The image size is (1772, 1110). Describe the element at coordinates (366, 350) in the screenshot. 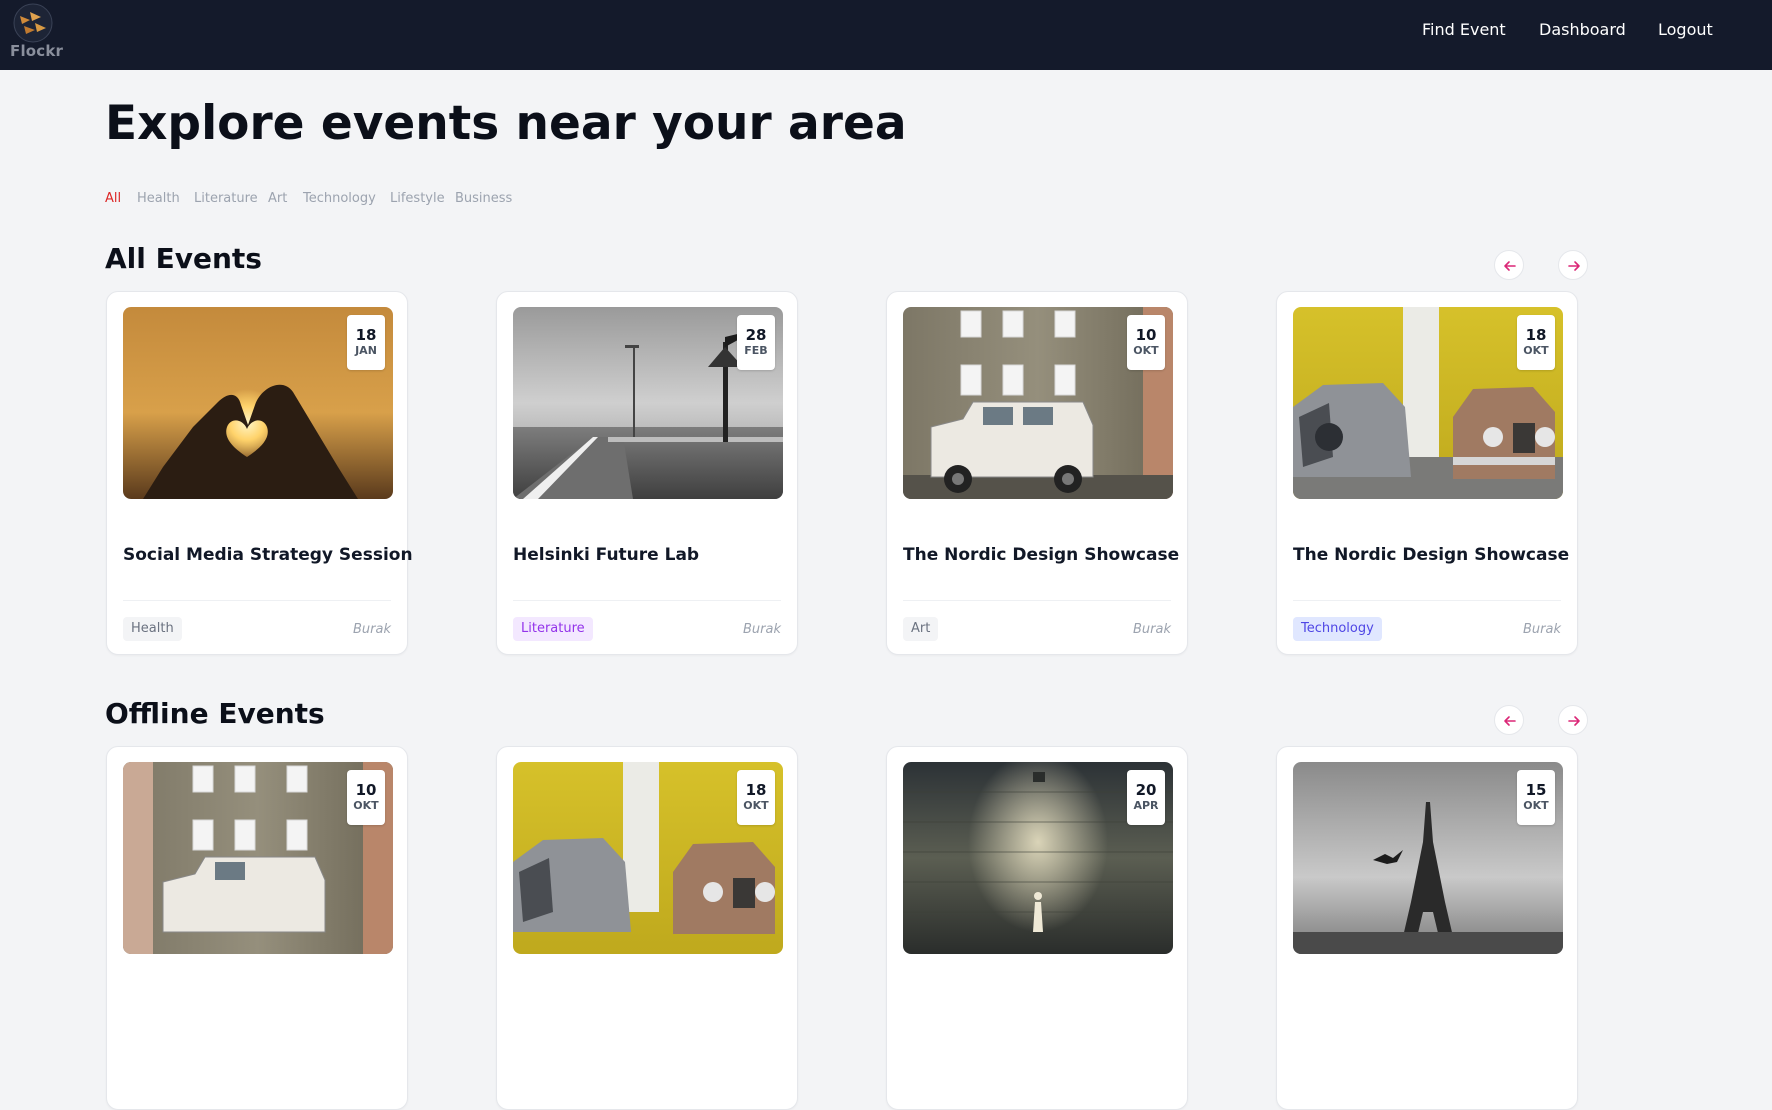

I see `date-month: JAN` at that location.